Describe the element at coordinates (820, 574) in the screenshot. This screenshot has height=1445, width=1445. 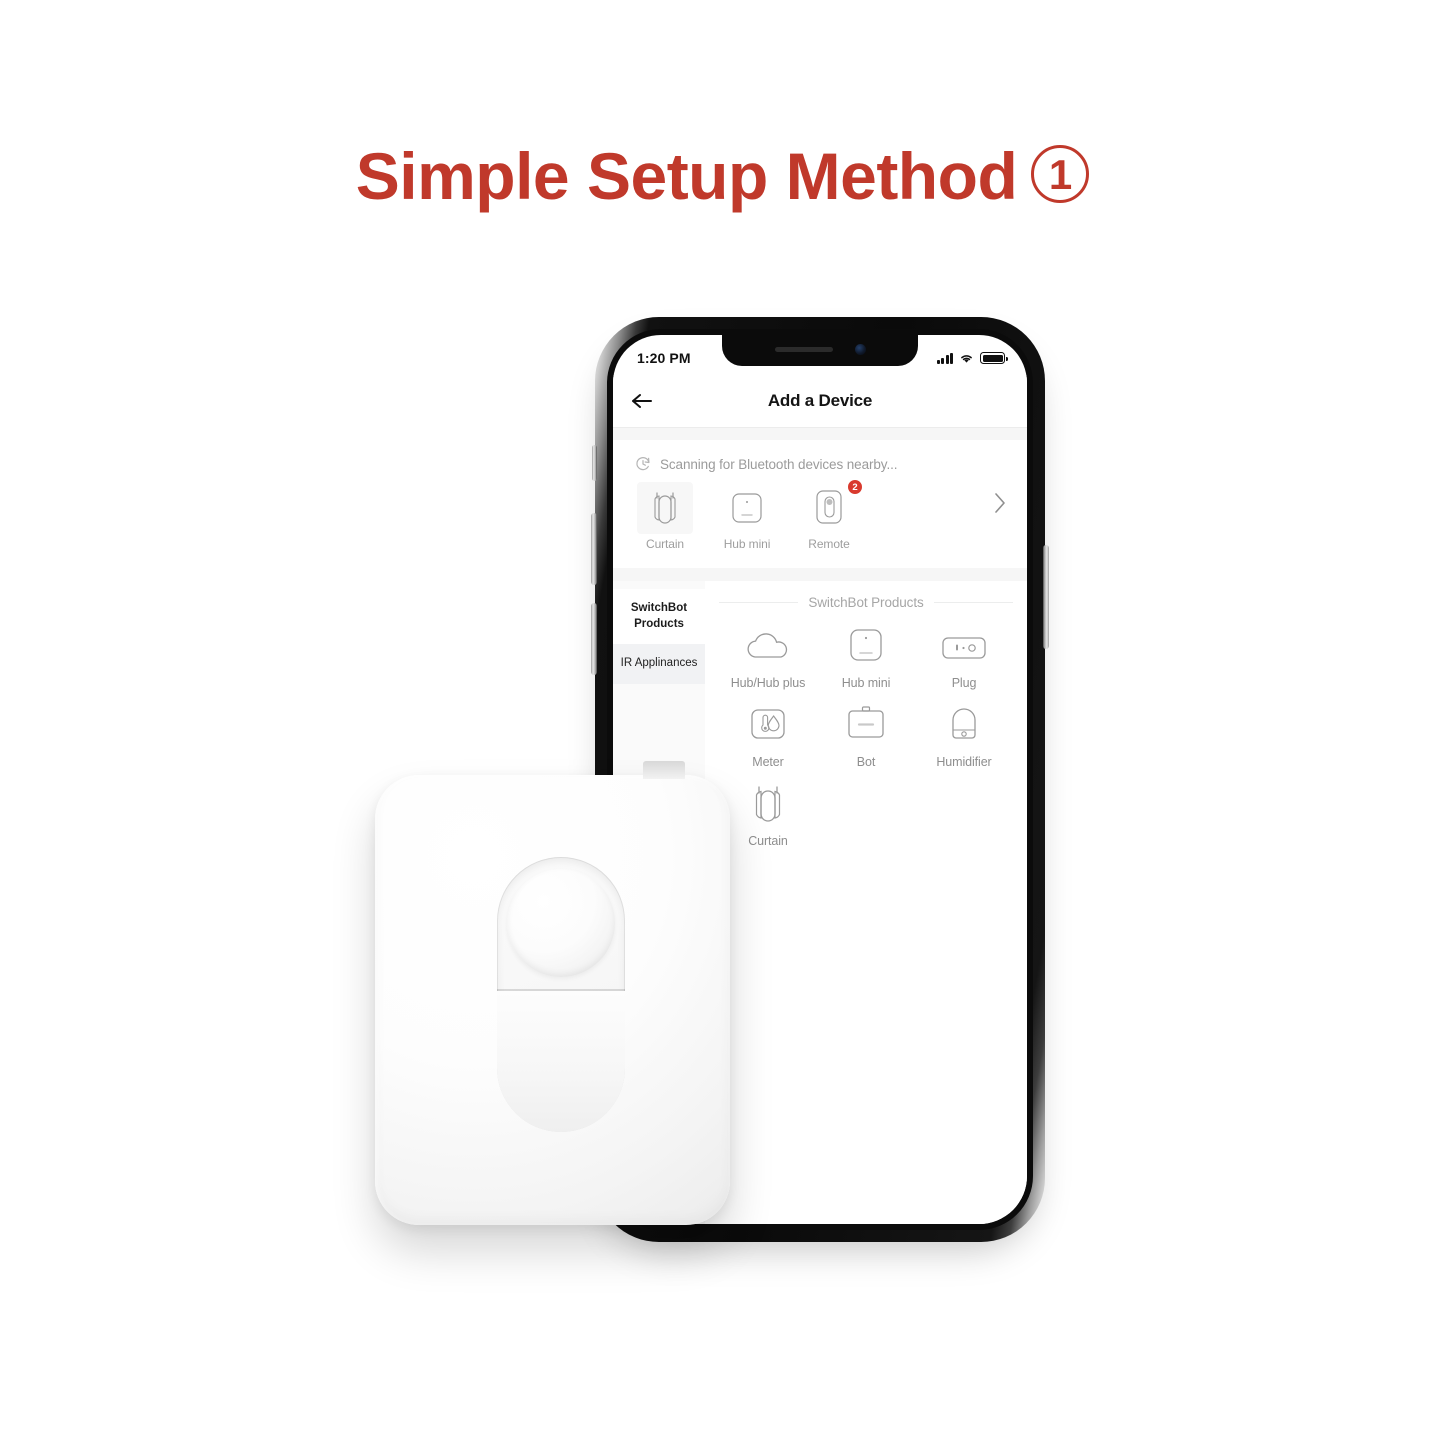
I see `section-divider-band` at that location.